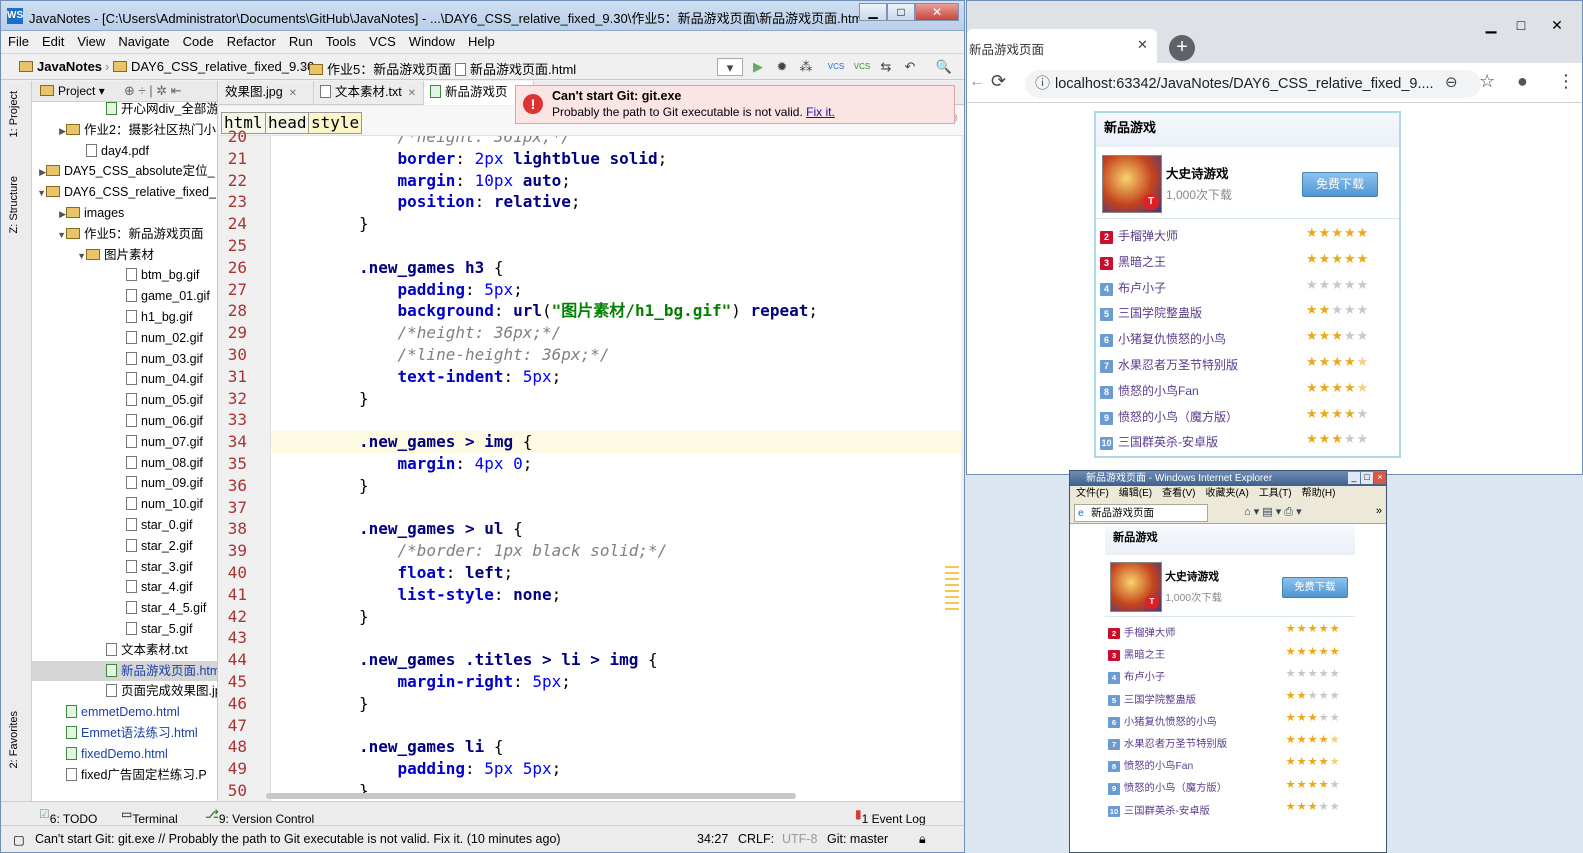 The width and height of the screenshot is (1583, 853). I want to click on menu-navigate: Navigate, so click(143, 42).